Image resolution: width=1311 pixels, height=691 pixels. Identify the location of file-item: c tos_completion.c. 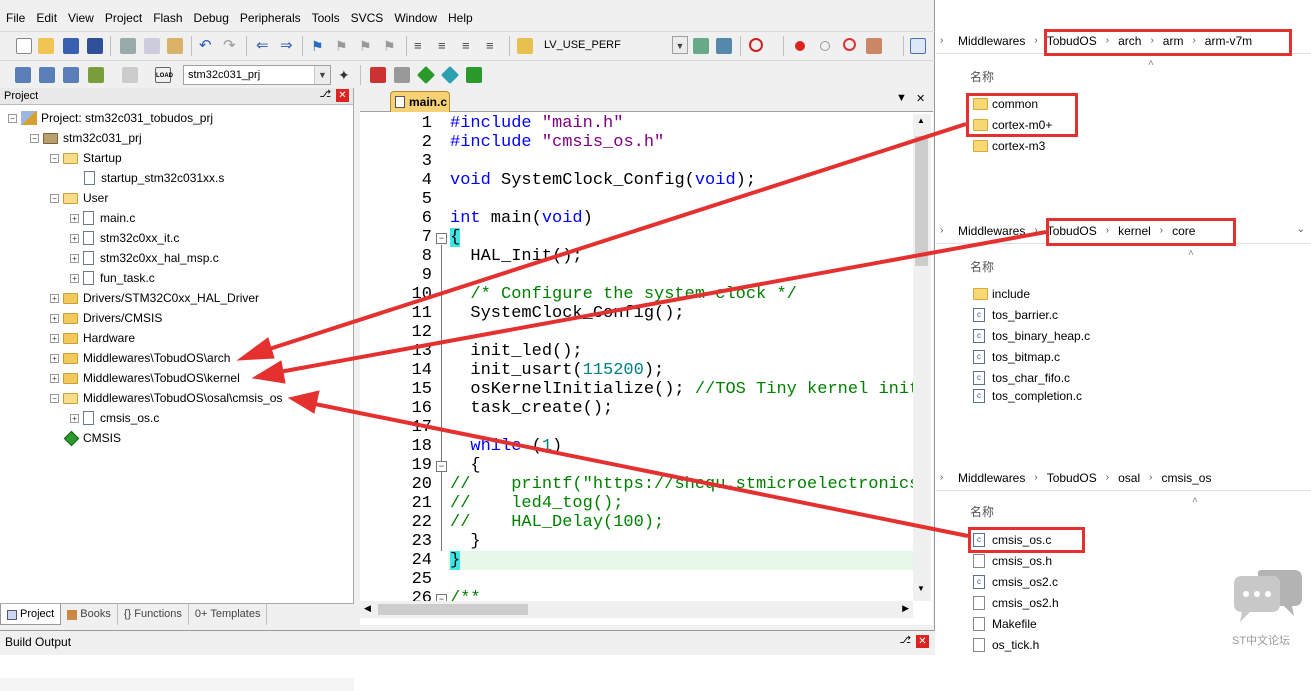
(1027, 396).